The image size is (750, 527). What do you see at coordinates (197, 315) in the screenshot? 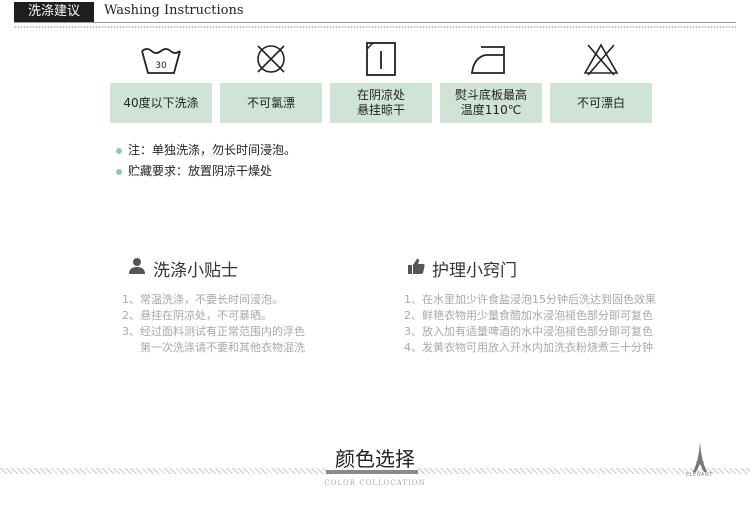
I see `list-item: 2、悬挂在阴凉处，不可暴晒。` at bounding box center [197, 315].